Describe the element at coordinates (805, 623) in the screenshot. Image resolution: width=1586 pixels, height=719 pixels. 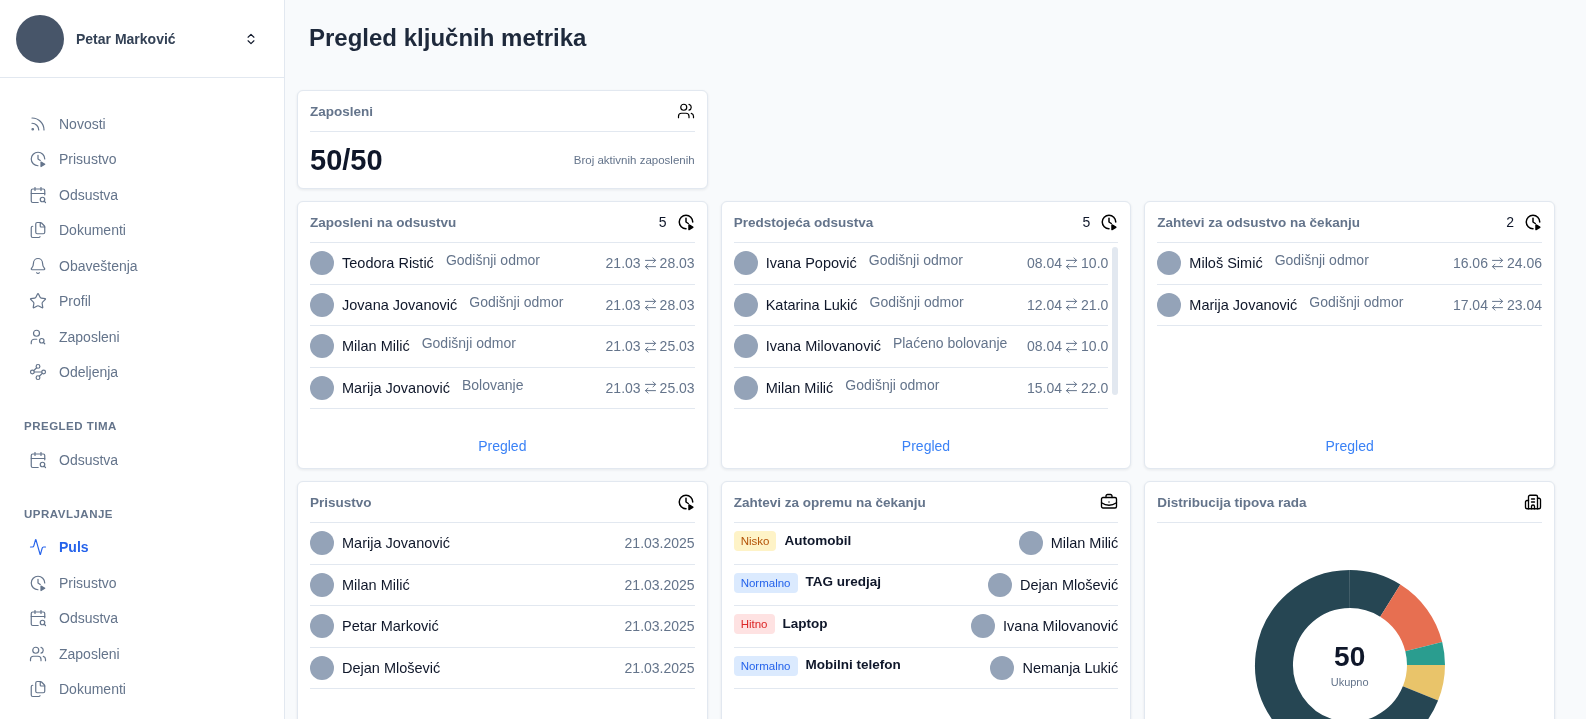
I see `equipment-name: Laptop` at that location.